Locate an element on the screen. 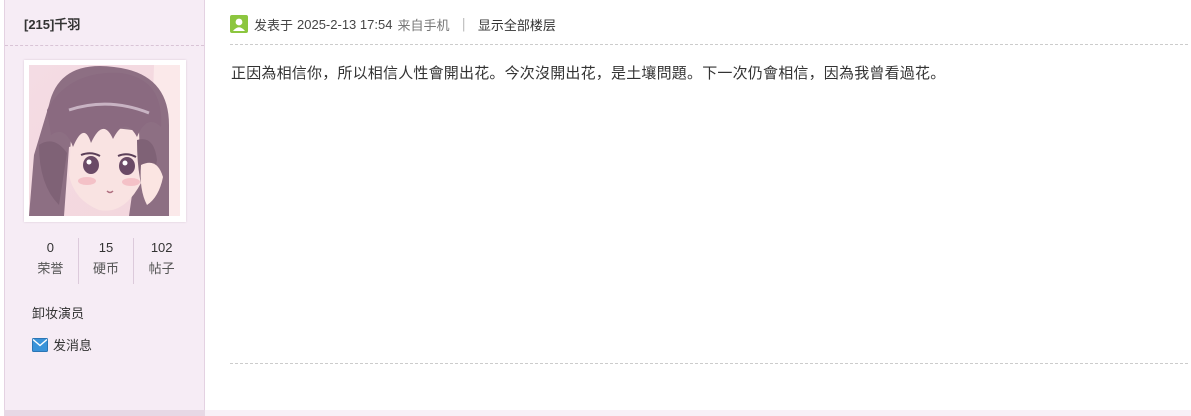 The height and width of the screenshot is (416, 1191). post-bottom-bar is located at coordinates (698, 413).